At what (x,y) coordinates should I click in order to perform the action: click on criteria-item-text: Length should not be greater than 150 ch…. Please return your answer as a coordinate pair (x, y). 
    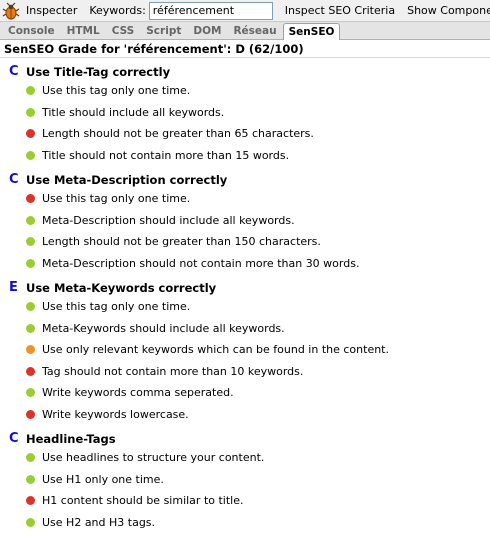
    Looking at the image, I should click on (181, 241).